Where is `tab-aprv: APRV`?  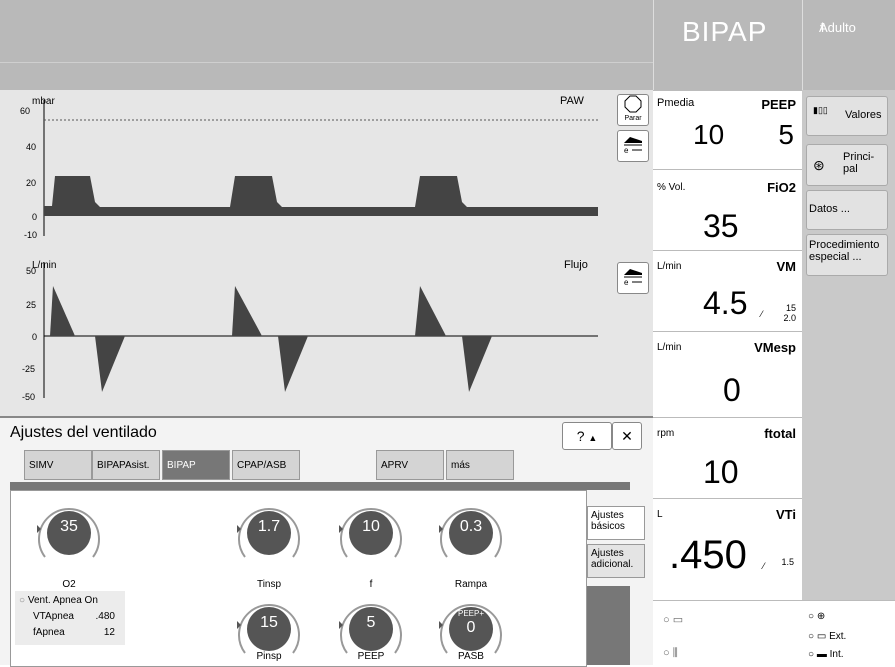
tab-aprv: APRV is located at coordinates (410, 465).